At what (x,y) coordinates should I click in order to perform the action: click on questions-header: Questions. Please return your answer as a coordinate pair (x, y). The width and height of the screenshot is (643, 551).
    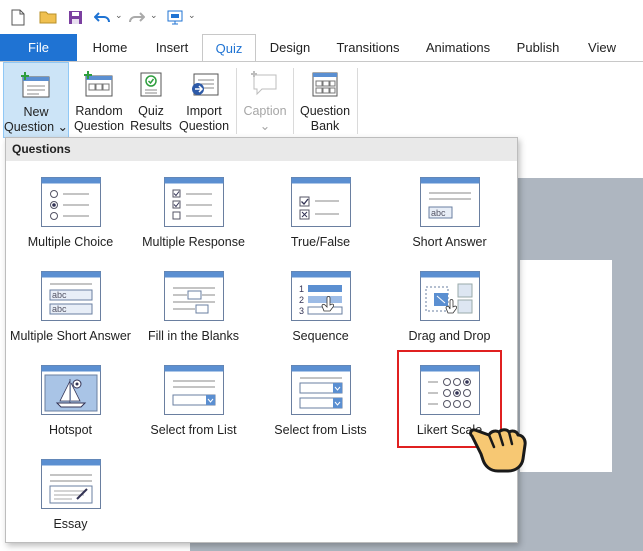
    Looking at the image, I should click on (261, 149).